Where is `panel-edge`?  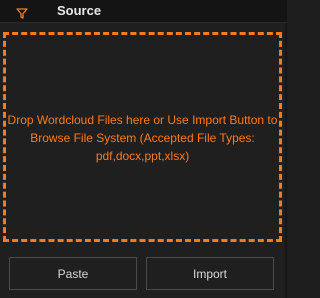 panel-edge is located at coordinates (286, 160).